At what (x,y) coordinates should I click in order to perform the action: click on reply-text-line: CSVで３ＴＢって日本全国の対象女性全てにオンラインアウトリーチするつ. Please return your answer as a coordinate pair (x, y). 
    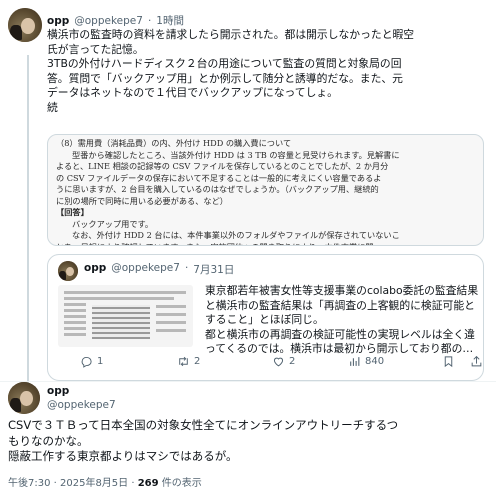
    Looking at the image, I should click on (203, 425).